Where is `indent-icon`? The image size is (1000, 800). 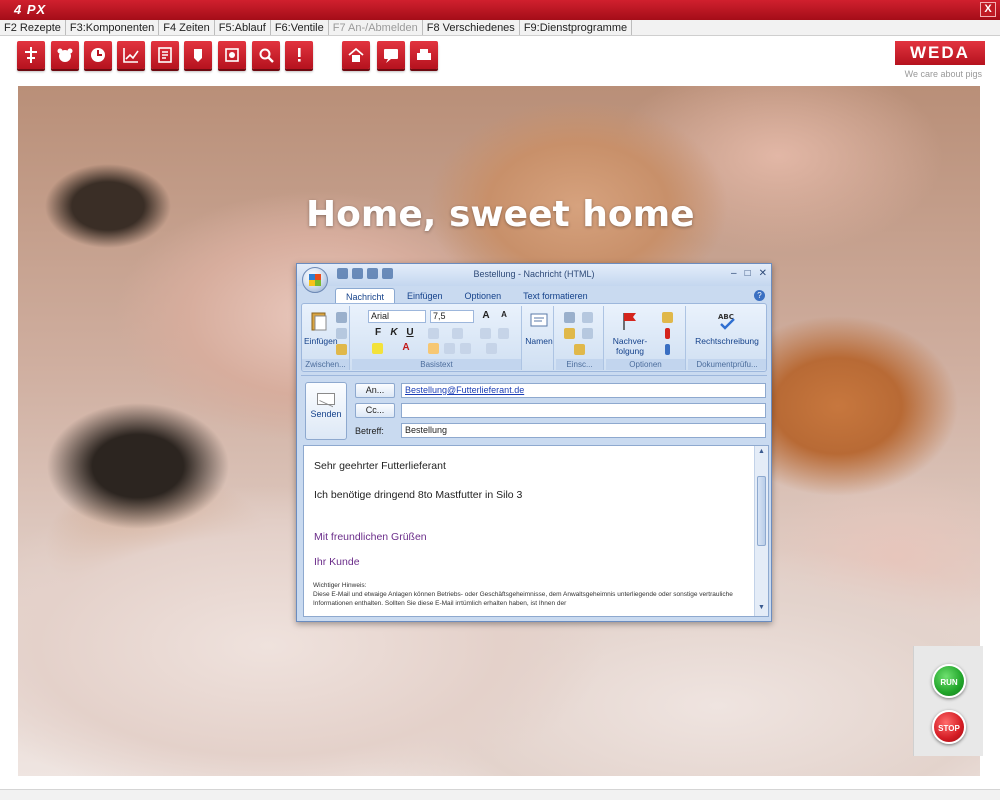 indent-icon is located at coordinates (503, 333).